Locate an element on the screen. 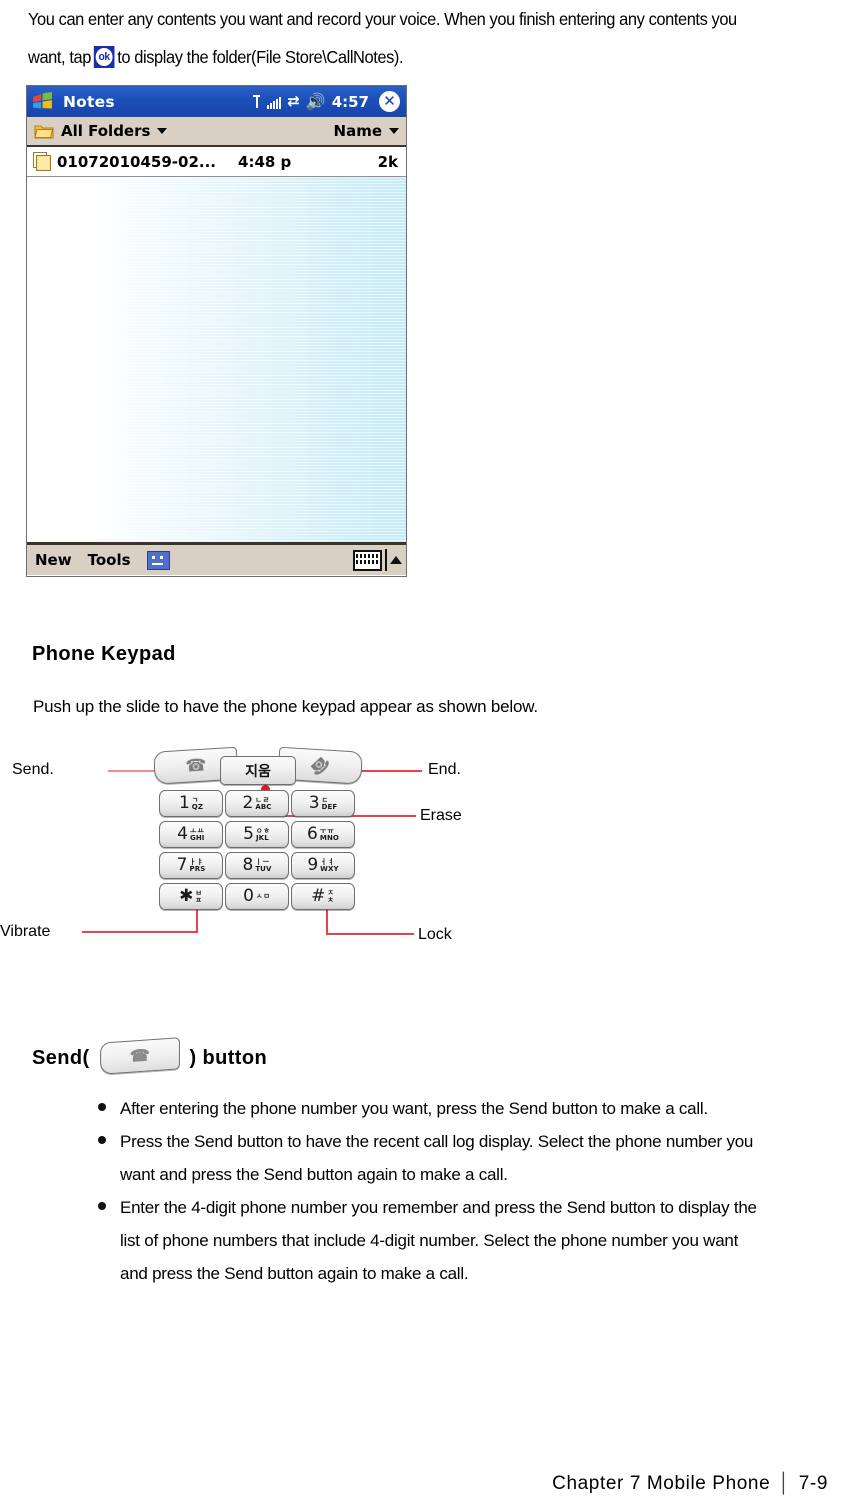  phone-handset-icon-heading: ☎ is located at coordinates (139, 1056).